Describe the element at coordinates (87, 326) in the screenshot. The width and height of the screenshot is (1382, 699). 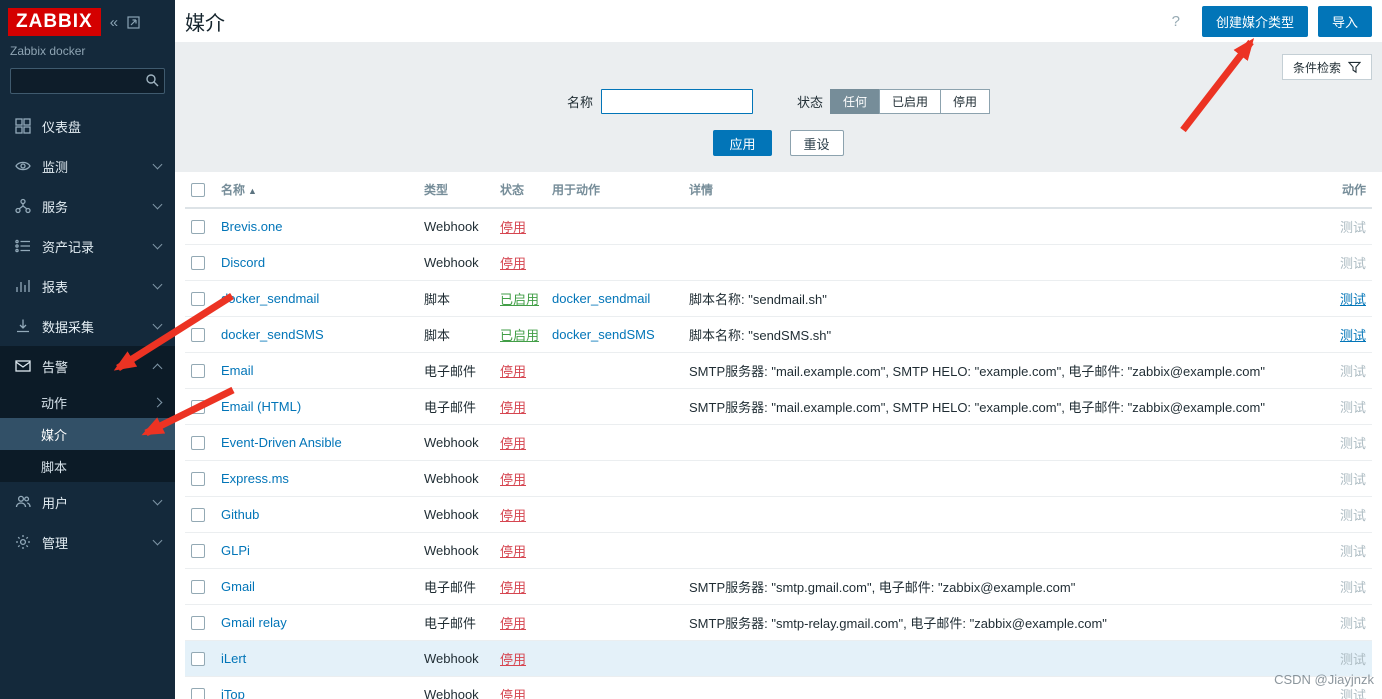
I see `sidebar-item-data-collection: 数据采集` at that location.